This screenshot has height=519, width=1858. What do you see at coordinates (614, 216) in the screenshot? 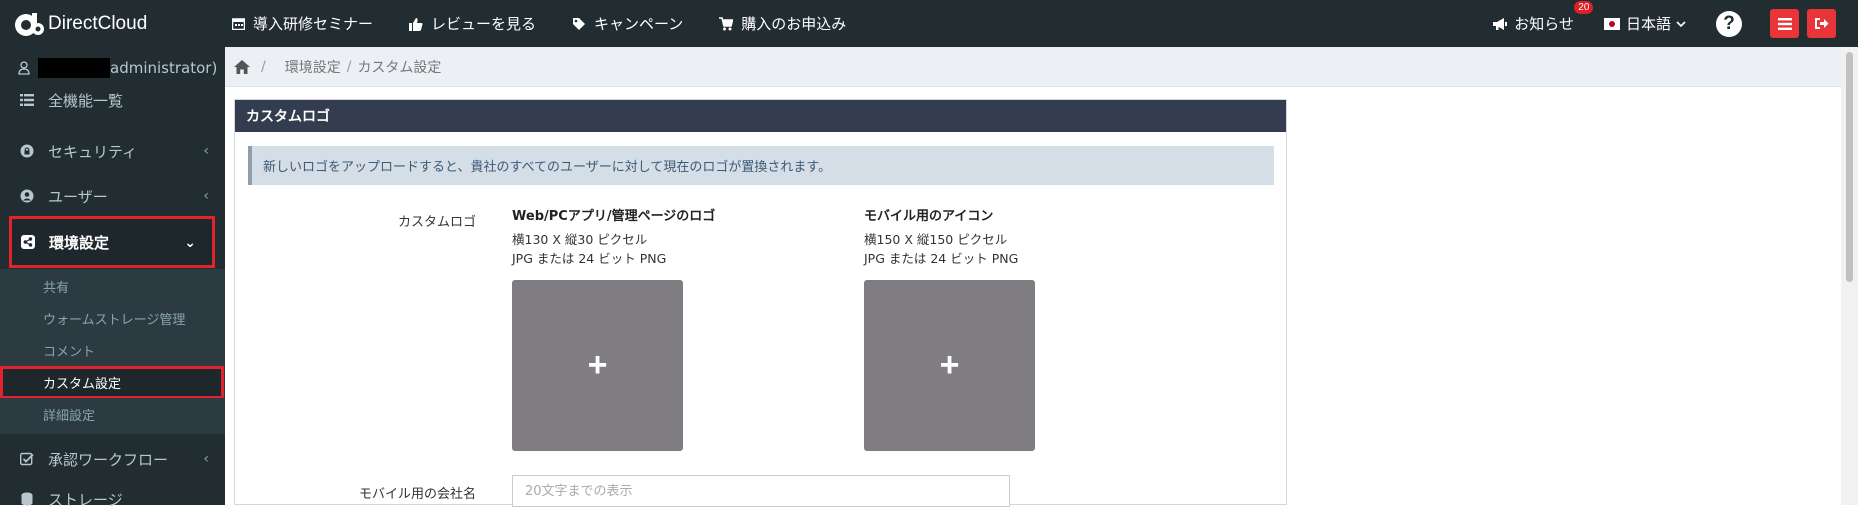
I see `web-logo-title: Web/PCアプリ/管理ページのロゴ` at bounding box center [614, 216].